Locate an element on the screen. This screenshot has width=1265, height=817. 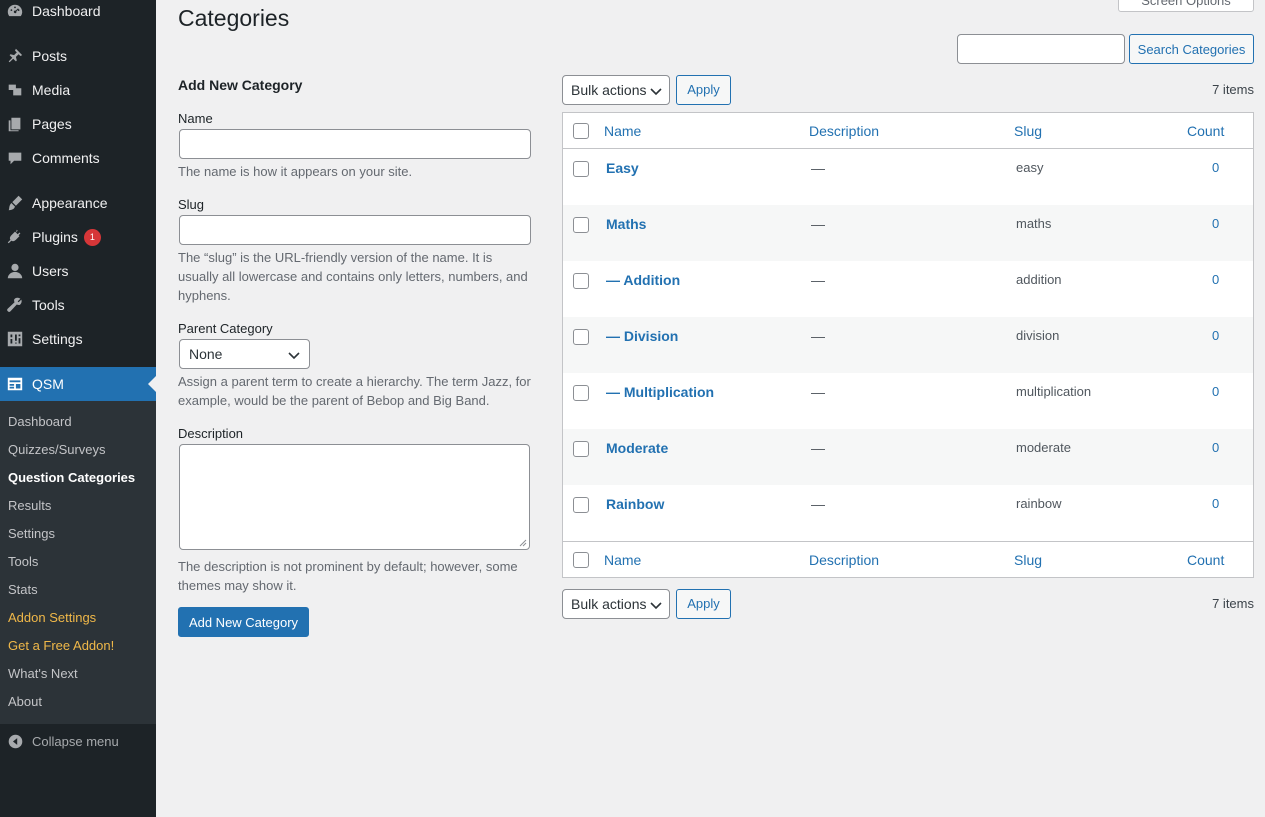
description-textarea is located at coordinates (354, 497).